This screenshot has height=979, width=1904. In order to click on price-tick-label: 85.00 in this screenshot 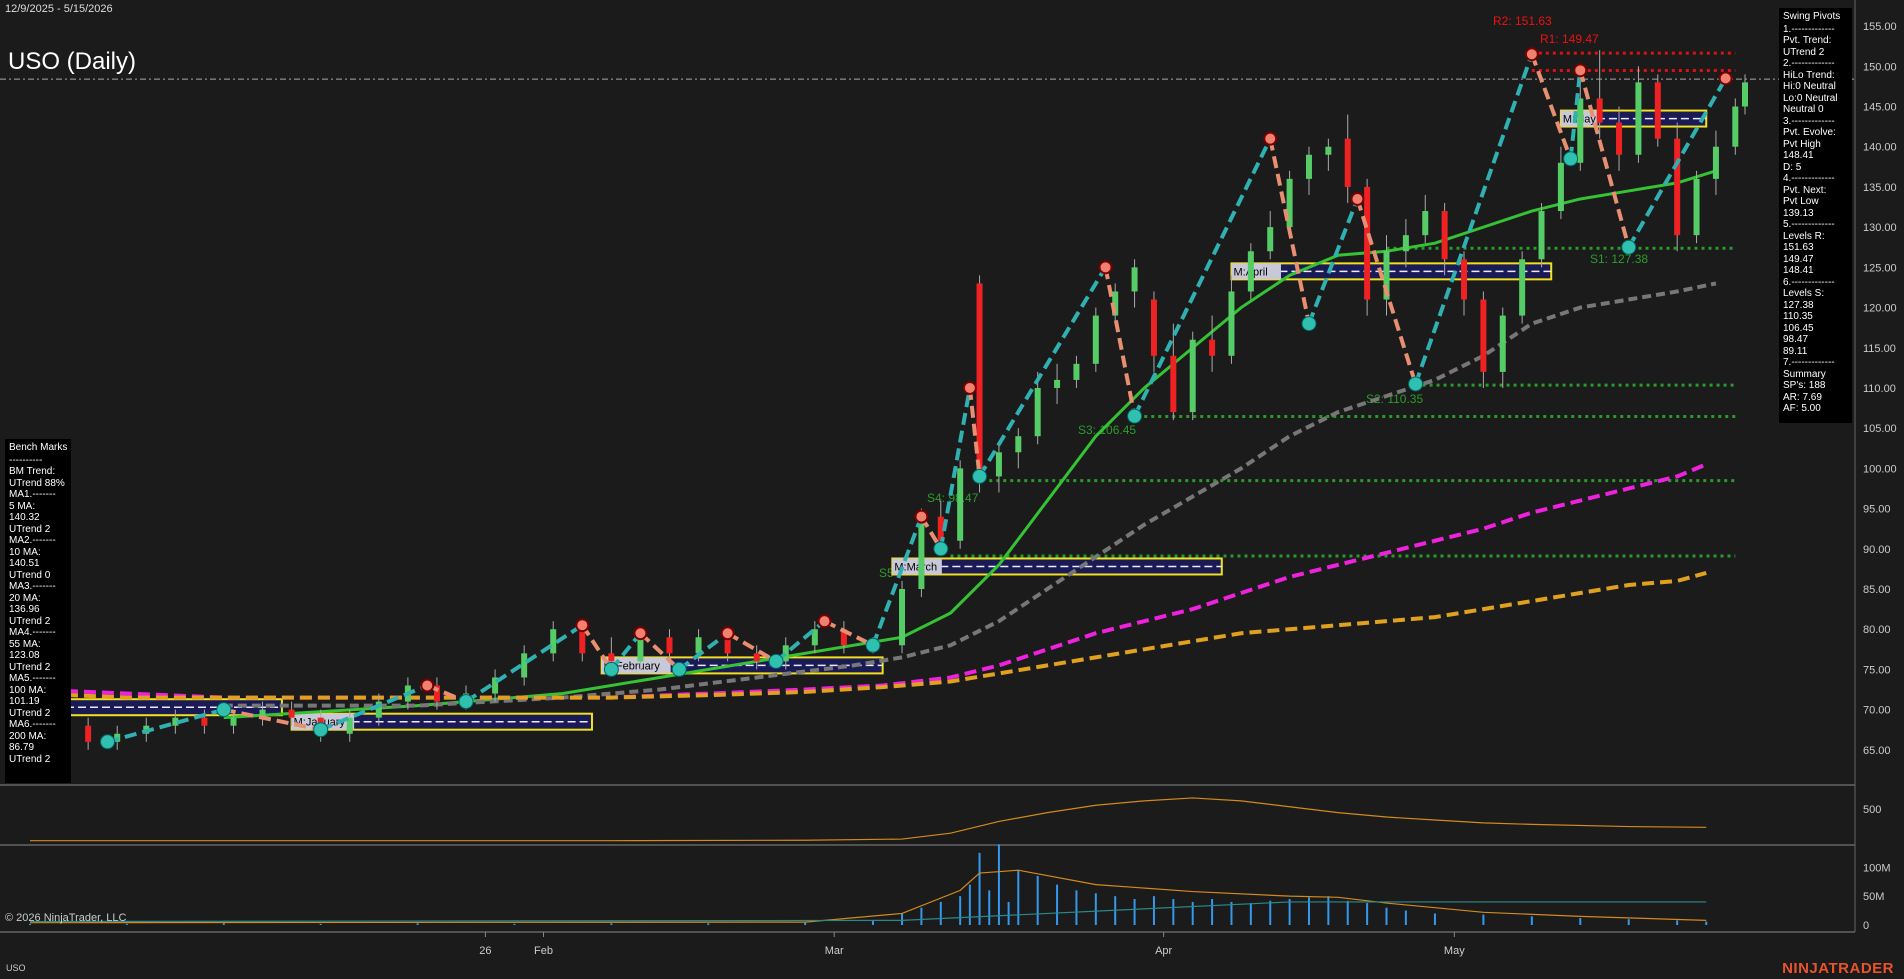, I will do `click(1877, 590)`.